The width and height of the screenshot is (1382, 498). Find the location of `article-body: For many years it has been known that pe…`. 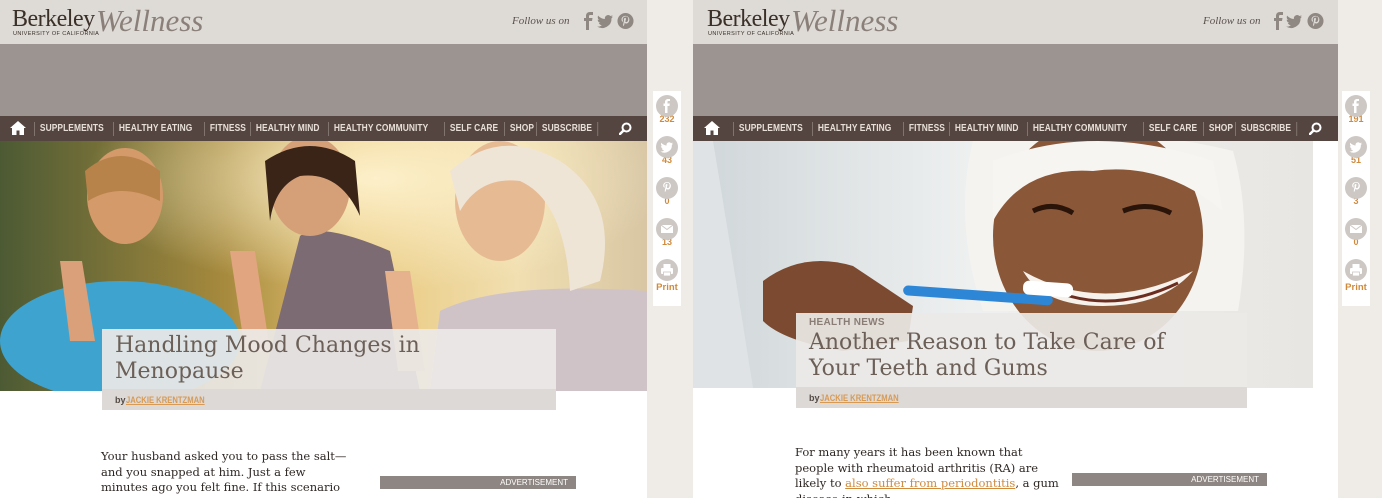

article-body: For many years it has been known that pe… is located at coordinates (930, 471).